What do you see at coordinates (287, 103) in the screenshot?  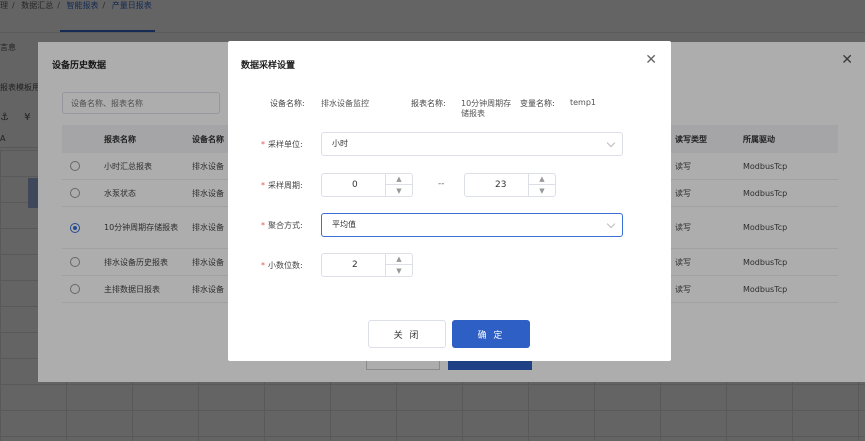 I see `device-name-label: 设备名称:` at bounding box center [287, 103].